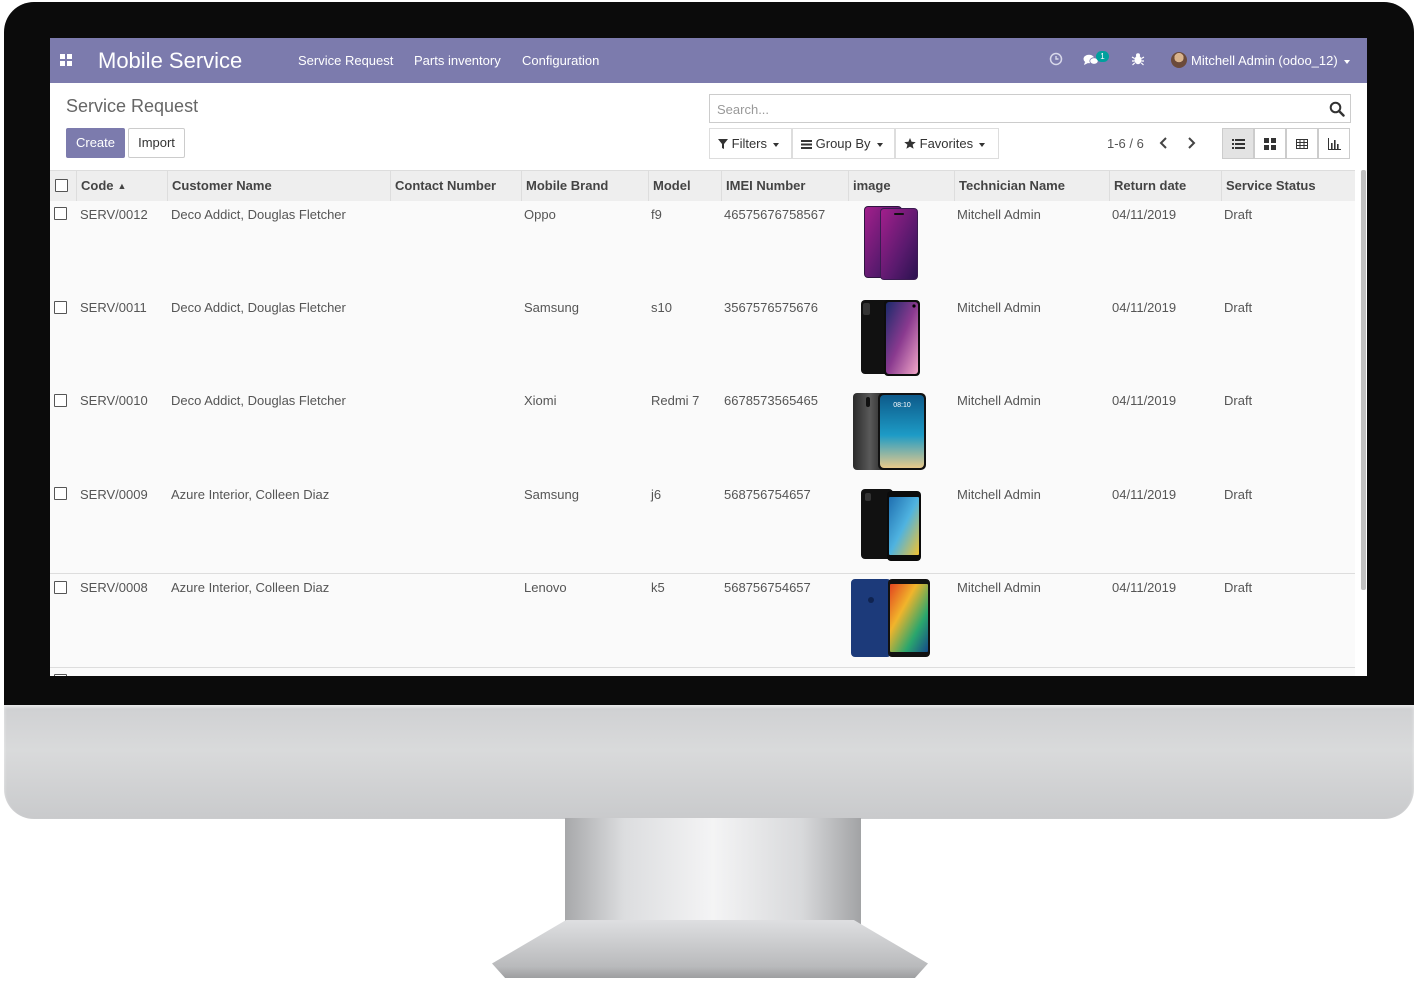 The image size is (1416, 982). I want to click on column-header-contact-number: Contact Number, so click(455, 186).